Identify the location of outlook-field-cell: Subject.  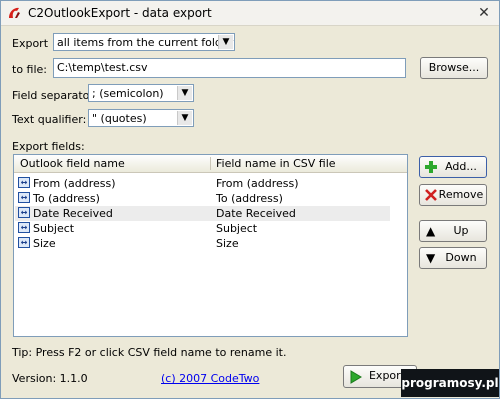
(54, 228).